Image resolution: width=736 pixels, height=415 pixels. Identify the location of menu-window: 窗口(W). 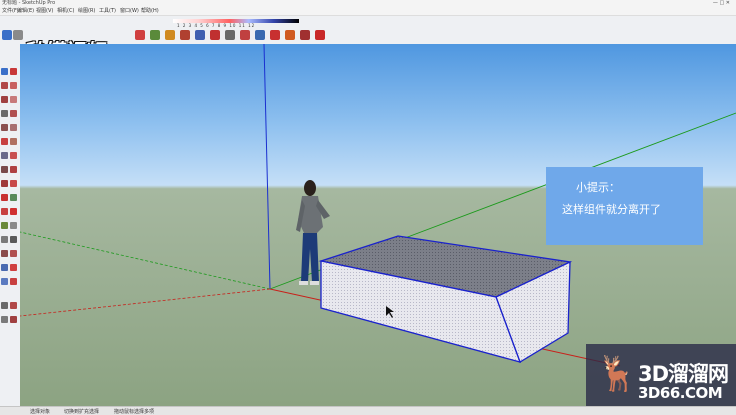
(129, 10).